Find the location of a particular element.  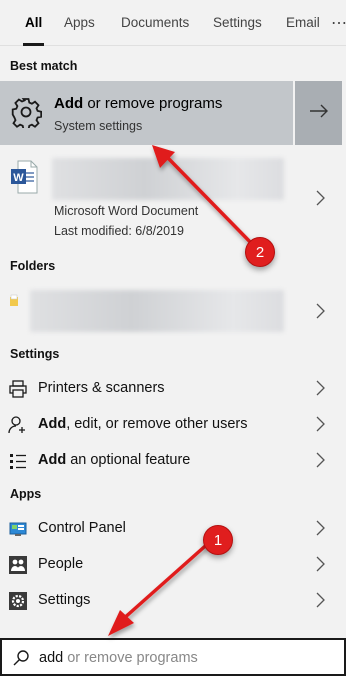

settings-item-printers: Printers & scanners is located at coordinates (173, 388).